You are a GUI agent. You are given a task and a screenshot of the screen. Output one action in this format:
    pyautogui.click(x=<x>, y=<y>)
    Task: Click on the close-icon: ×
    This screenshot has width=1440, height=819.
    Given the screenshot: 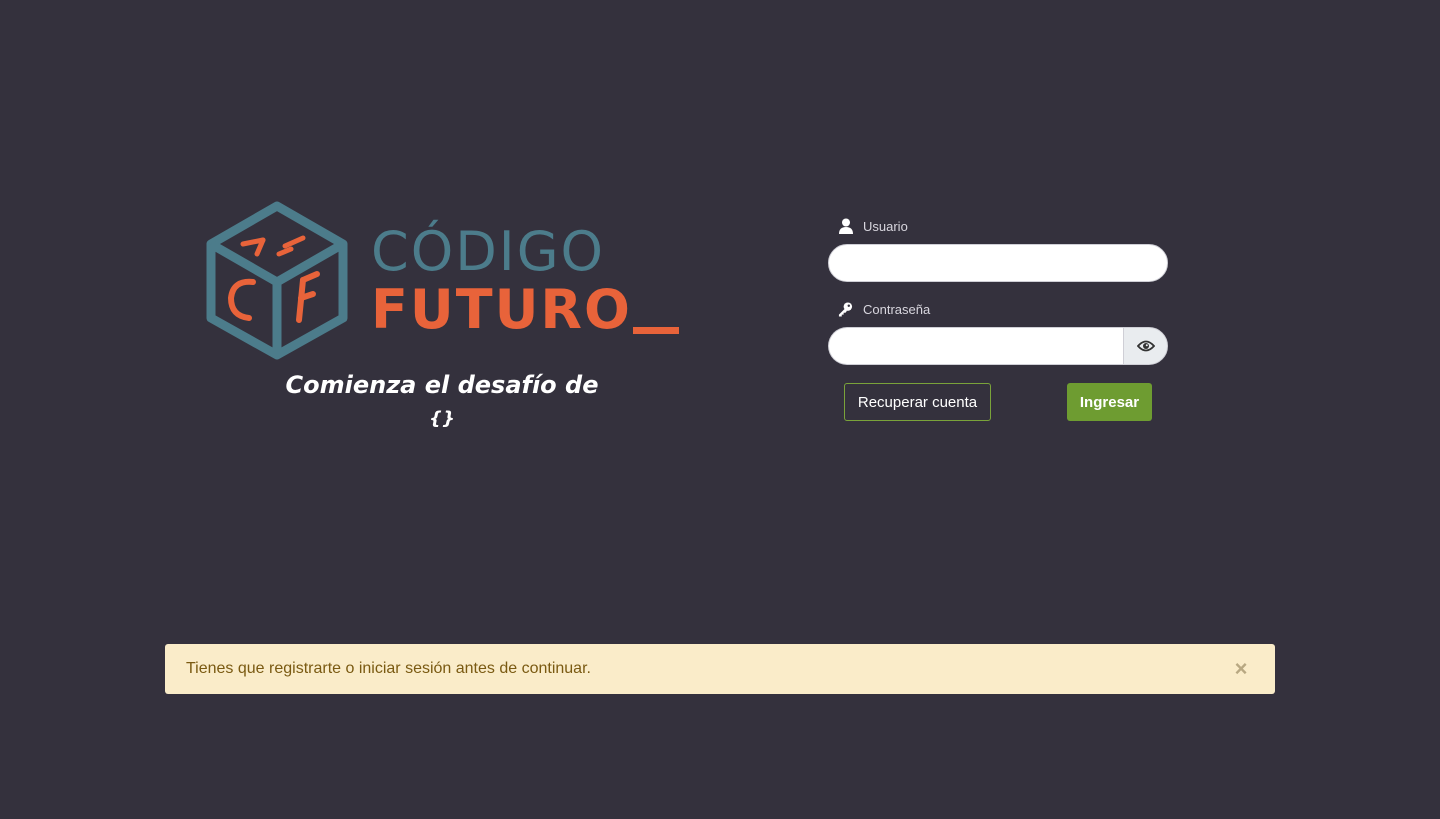 What is the action you would take?
    pyautogui.click(x=1241, y=668)
    